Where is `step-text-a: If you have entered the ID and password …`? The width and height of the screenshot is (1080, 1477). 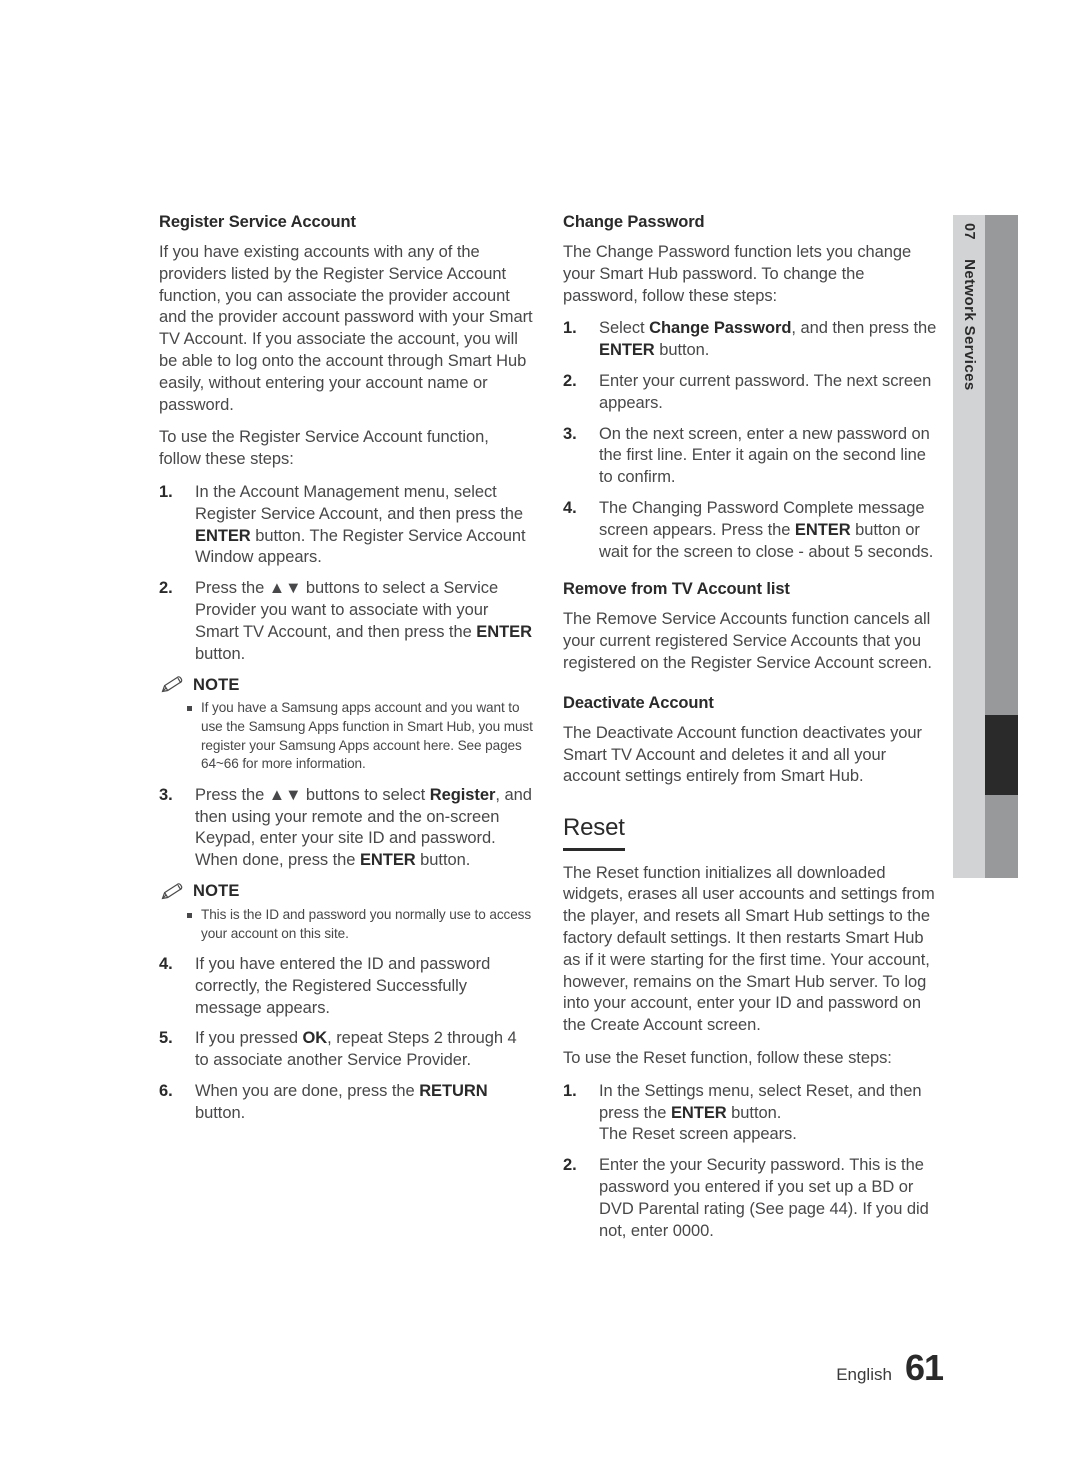 step-text-a: If you have entered the ID and password … is located at coordinates (343, 986).